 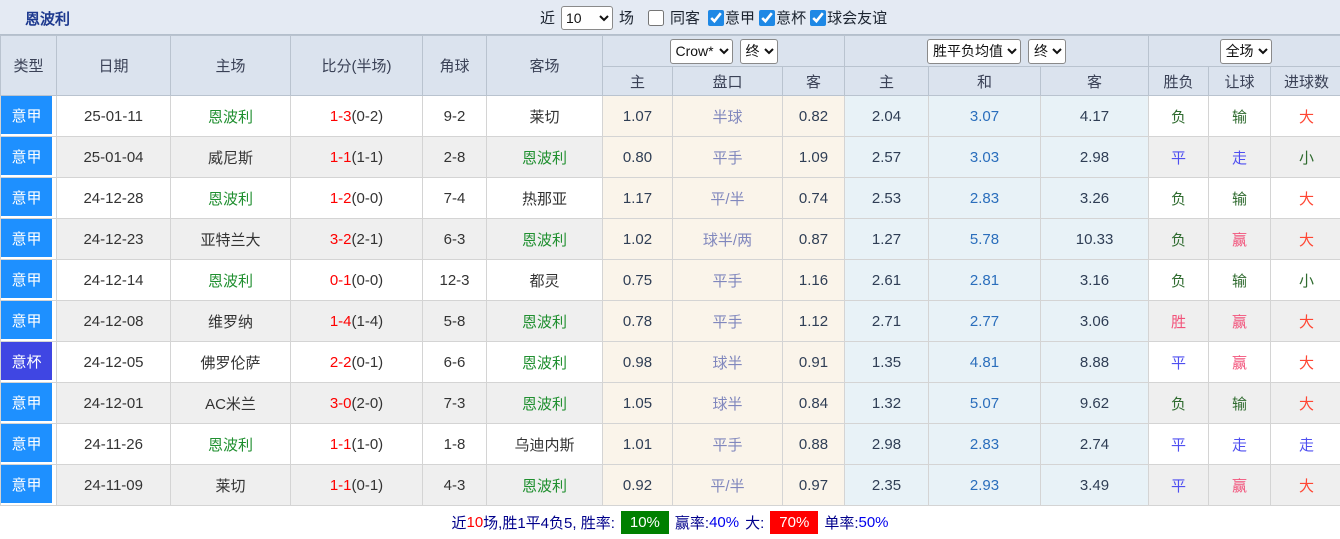 I want to click on scope-select-header: 全场, so click(x=1244, y=51).